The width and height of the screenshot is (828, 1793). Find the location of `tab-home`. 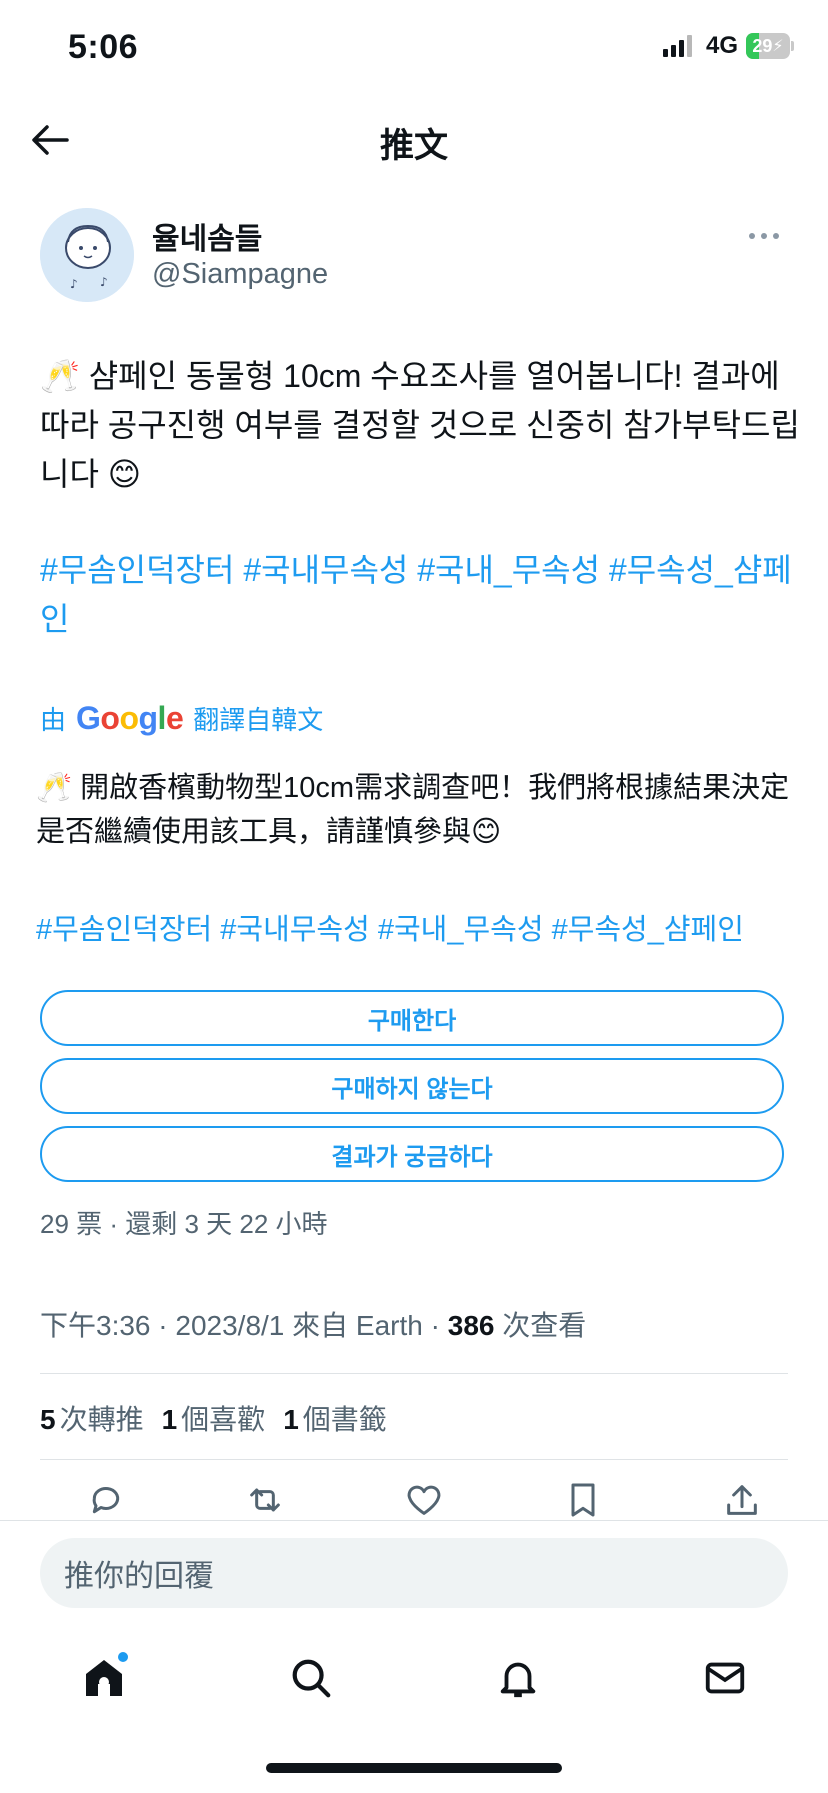

tab-home is located at coordinates (104, 1678).